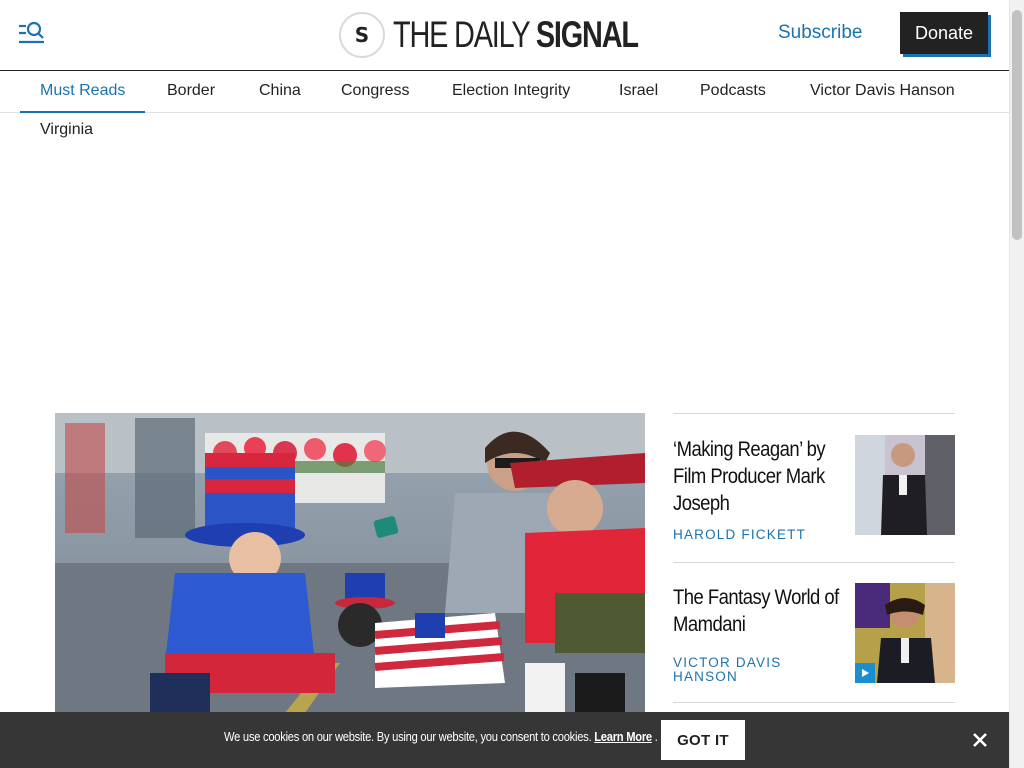 The width and height of the screenshot is (1024, 768). What do you see at coordinates (656, 736) in the screenshot?
I see `cookie-period: .` at bounding box center [656, 736].